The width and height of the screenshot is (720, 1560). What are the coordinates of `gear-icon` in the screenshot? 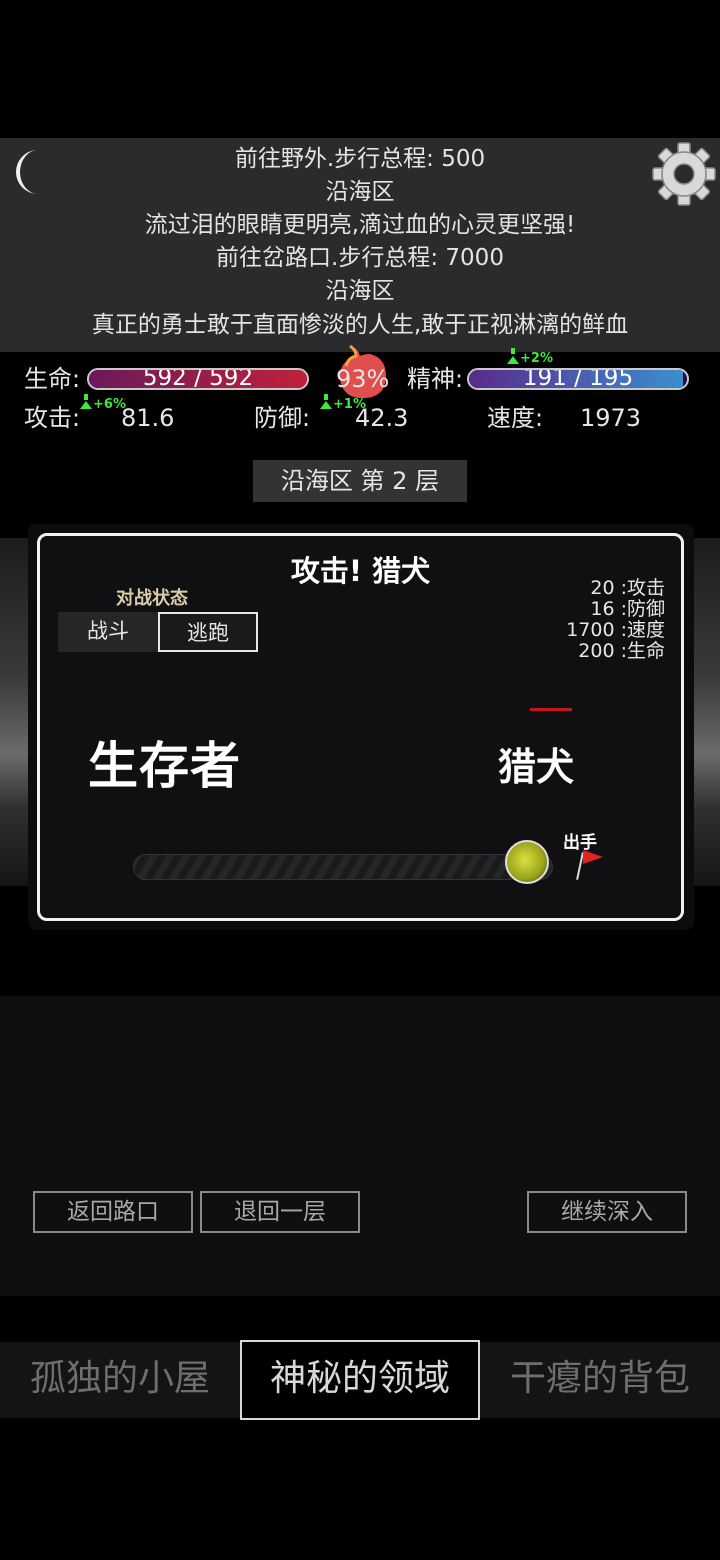 It's located at (684, 174).